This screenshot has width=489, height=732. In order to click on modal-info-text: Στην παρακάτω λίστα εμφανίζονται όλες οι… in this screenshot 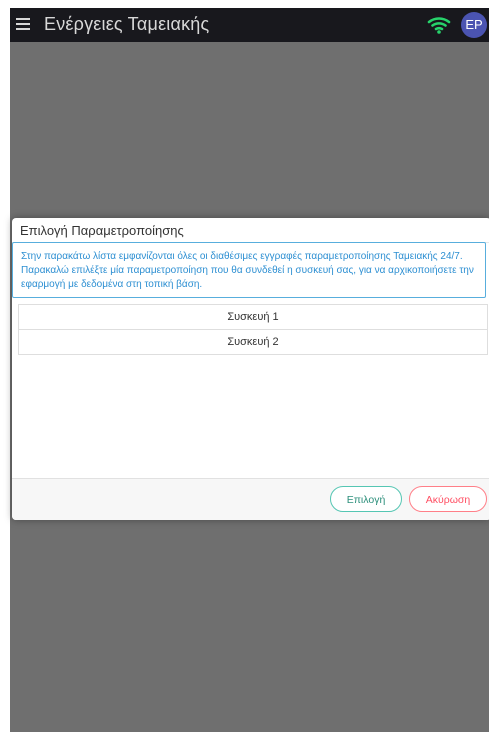, I will do `click(249, 270)`.